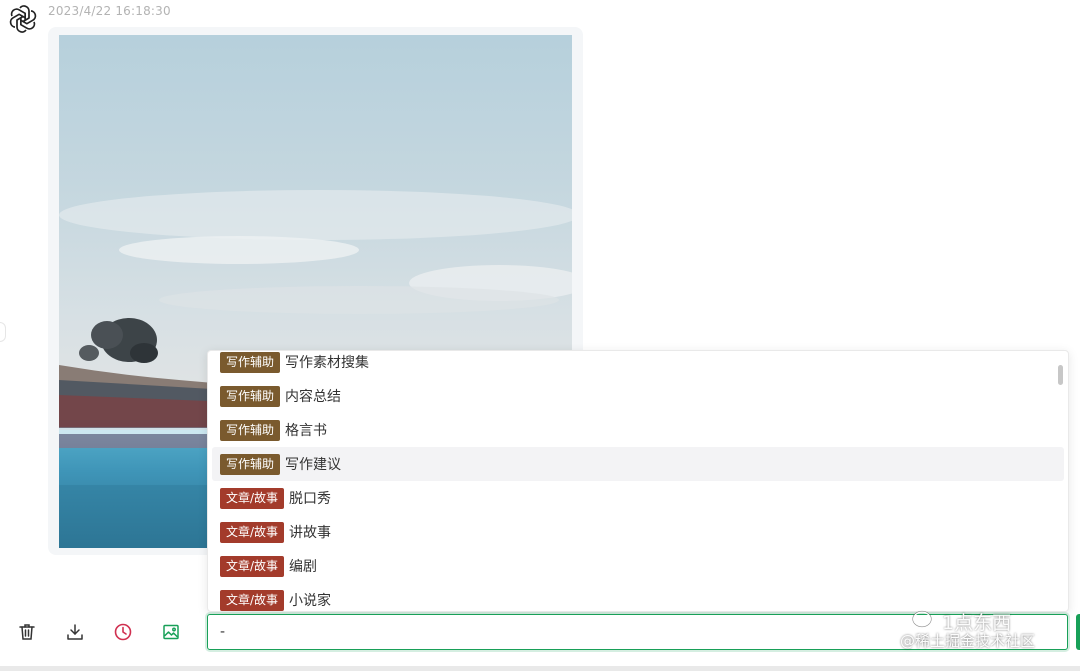  I want to click on dropdown-scrollbar, so click(1060, 375).